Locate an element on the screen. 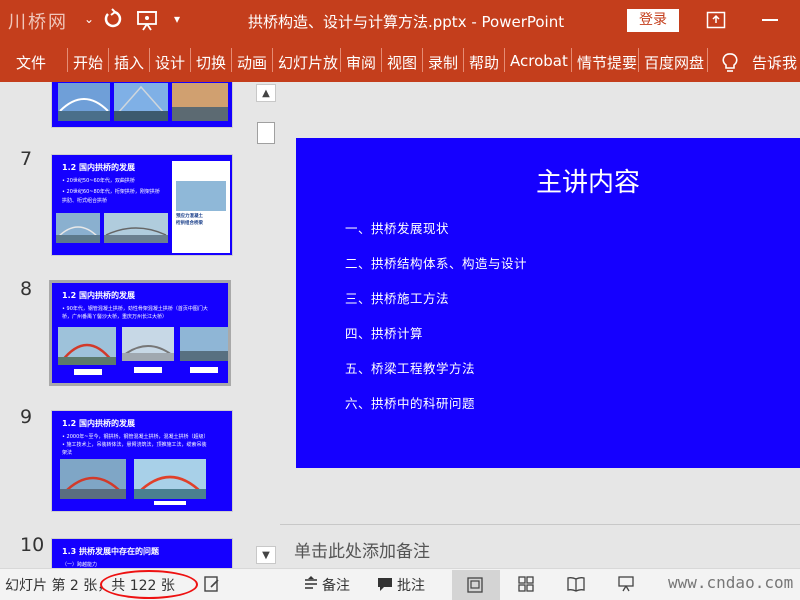 The image size is (800, 600). slide-list-item: 三、拱桥施工方法 is located at coordinates (397, 297).